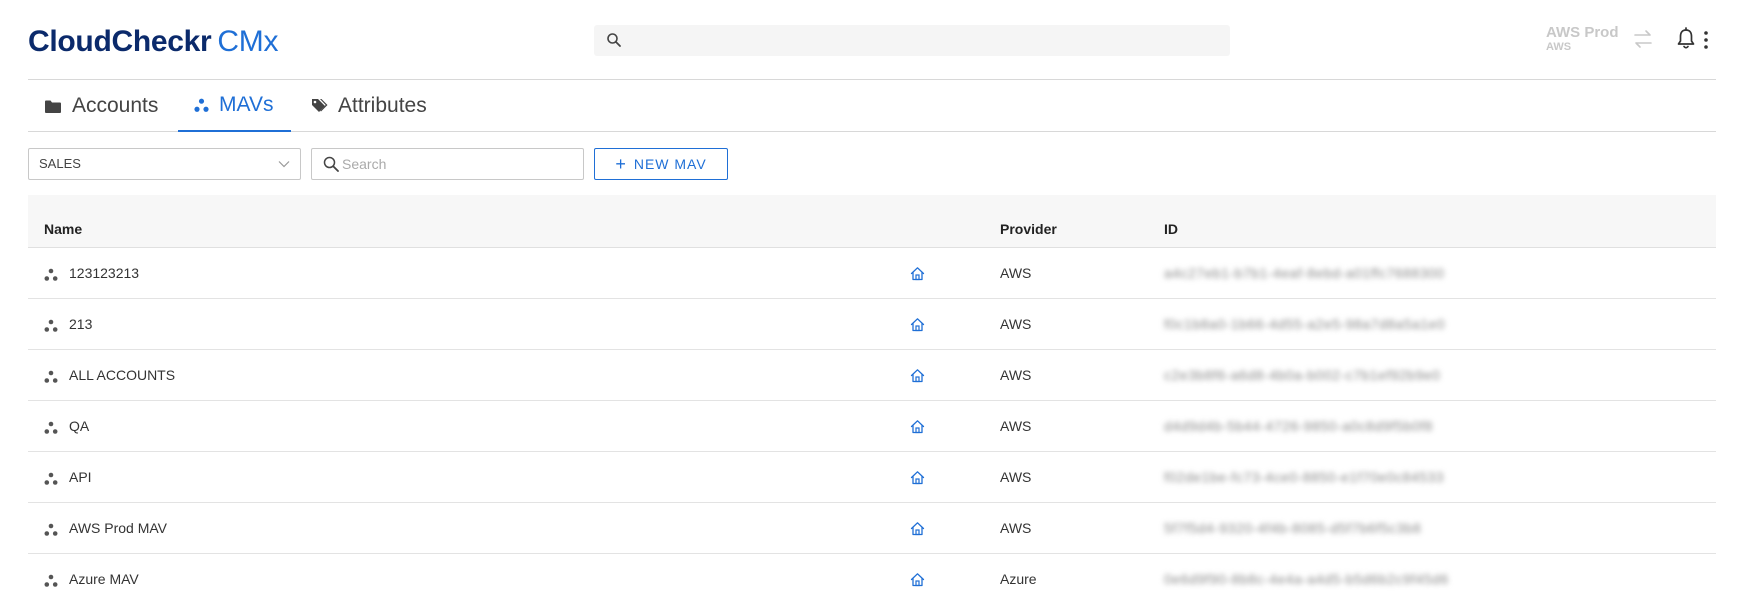 The width and height of the screenshot is (1744, 597). What do you see at coordinates (63, 229) in the screenshot?
I see `column-header-name: Name` at bounding box center [63, 229].